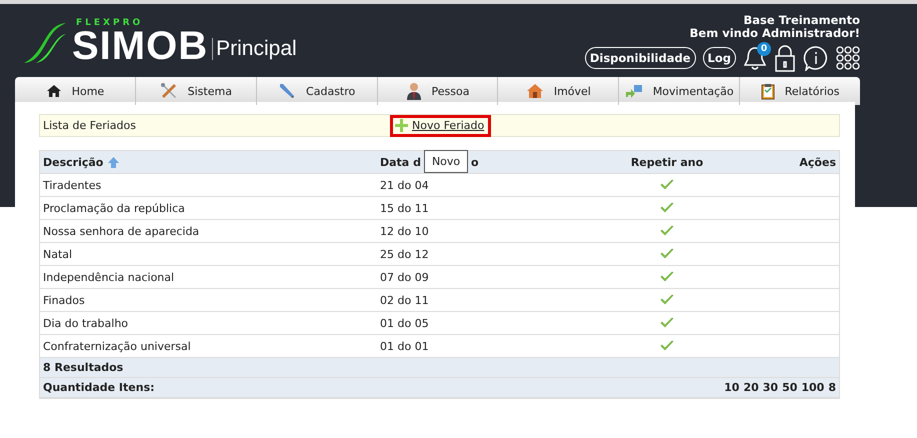 This screenshot has height=438, width=917. Describe the element at coordinates (54, 91) in the screenshot. I see `home-icon` at that location.